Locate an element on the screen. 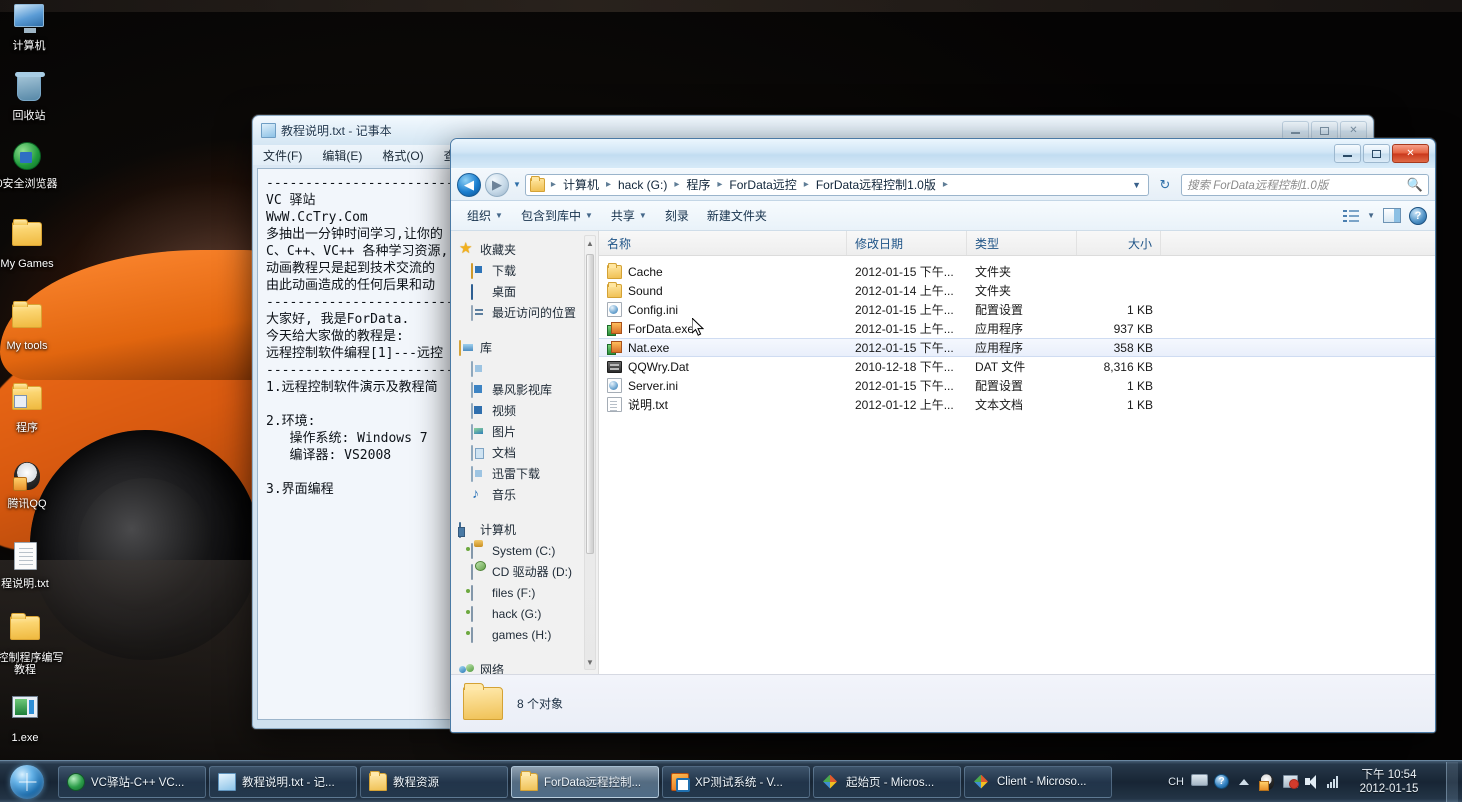 Image resolution: width=1462 pixels, height=802 pixels. refresh-button: ↻ is located at coordinates (1165, 185).